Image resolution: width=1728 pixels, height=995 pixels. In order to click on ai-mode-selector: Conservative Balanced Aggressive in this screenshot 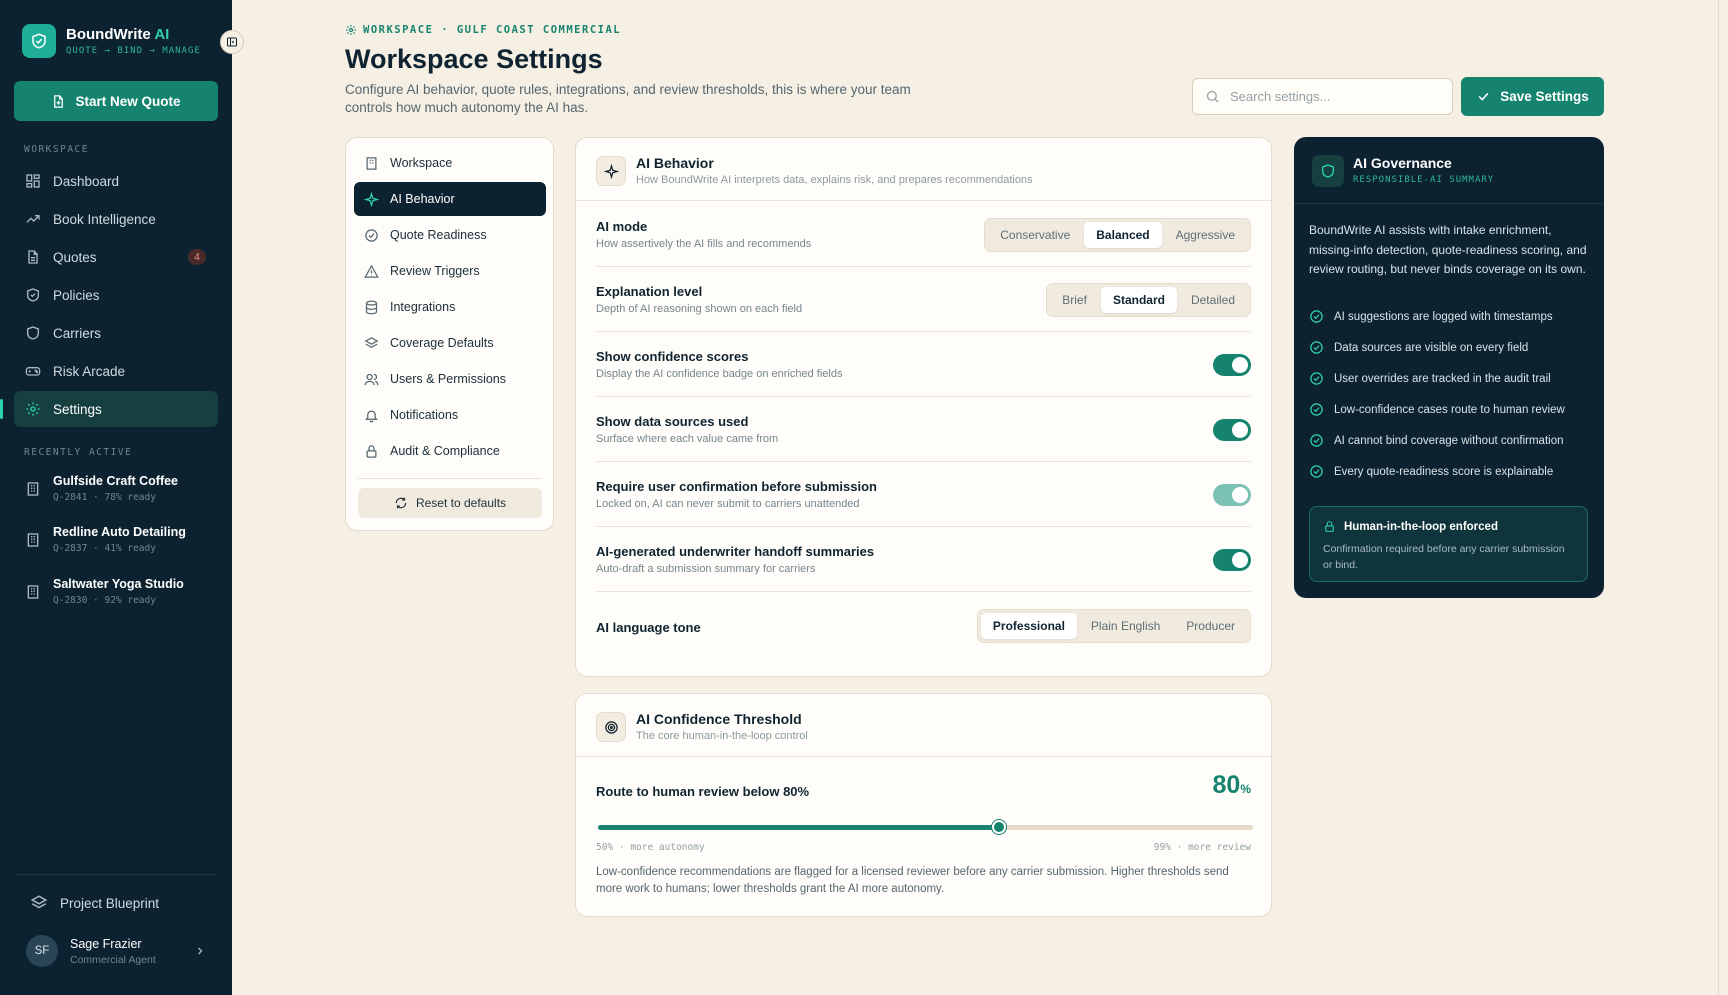, I will do `click(1117, 235)`.